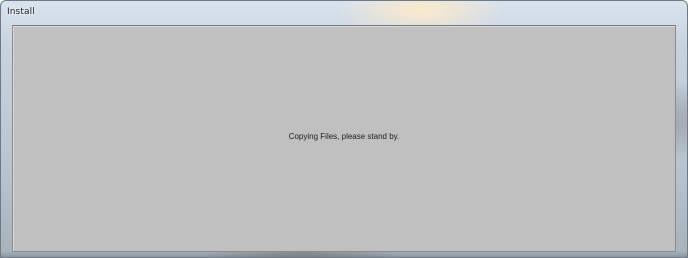  I want to click on window-title: Install, so click(21, 12).